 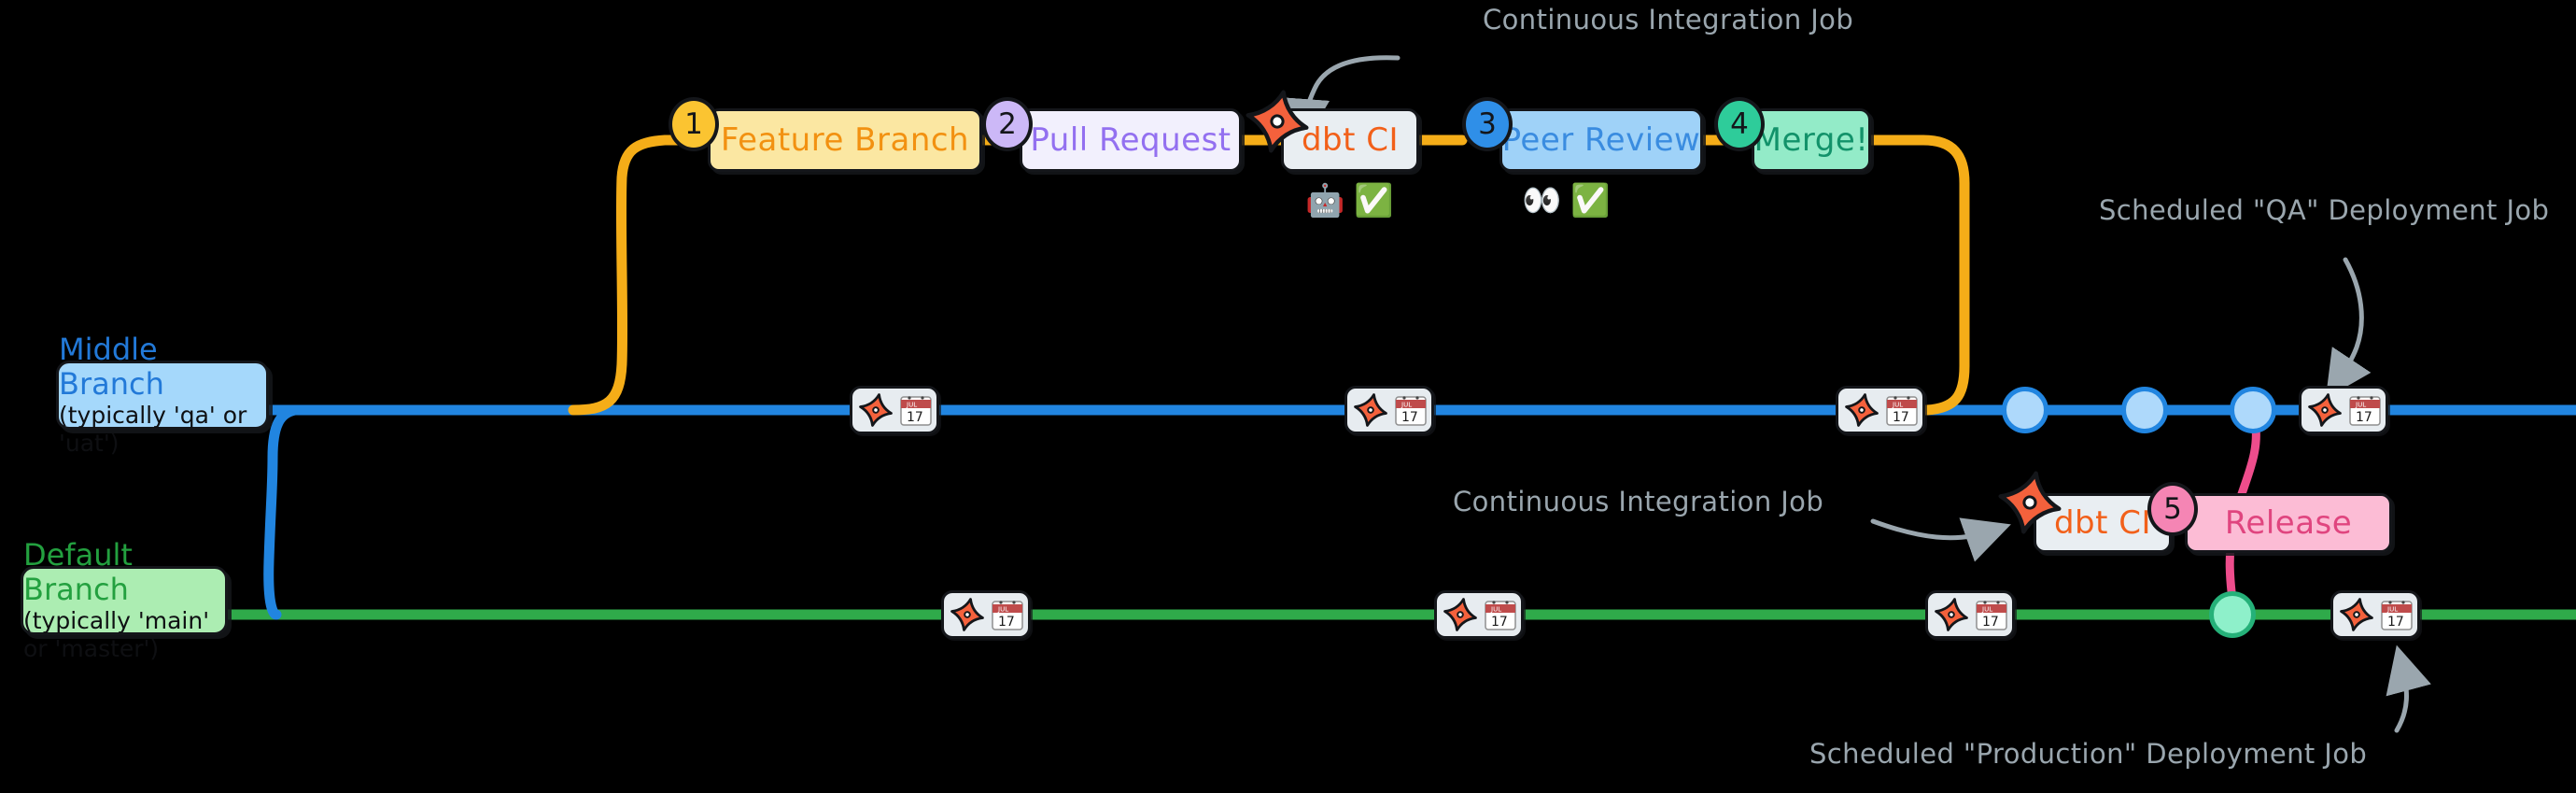 I want to click on middle-branch-hint: (typically 'qa' or 'uat'), so click(x=153, y=429).